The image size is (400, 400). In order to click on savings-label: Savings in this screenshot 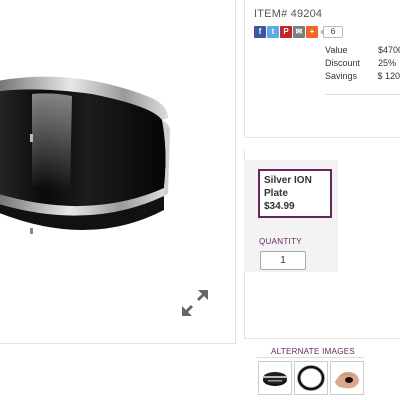, I will do `click(341, 75)`.